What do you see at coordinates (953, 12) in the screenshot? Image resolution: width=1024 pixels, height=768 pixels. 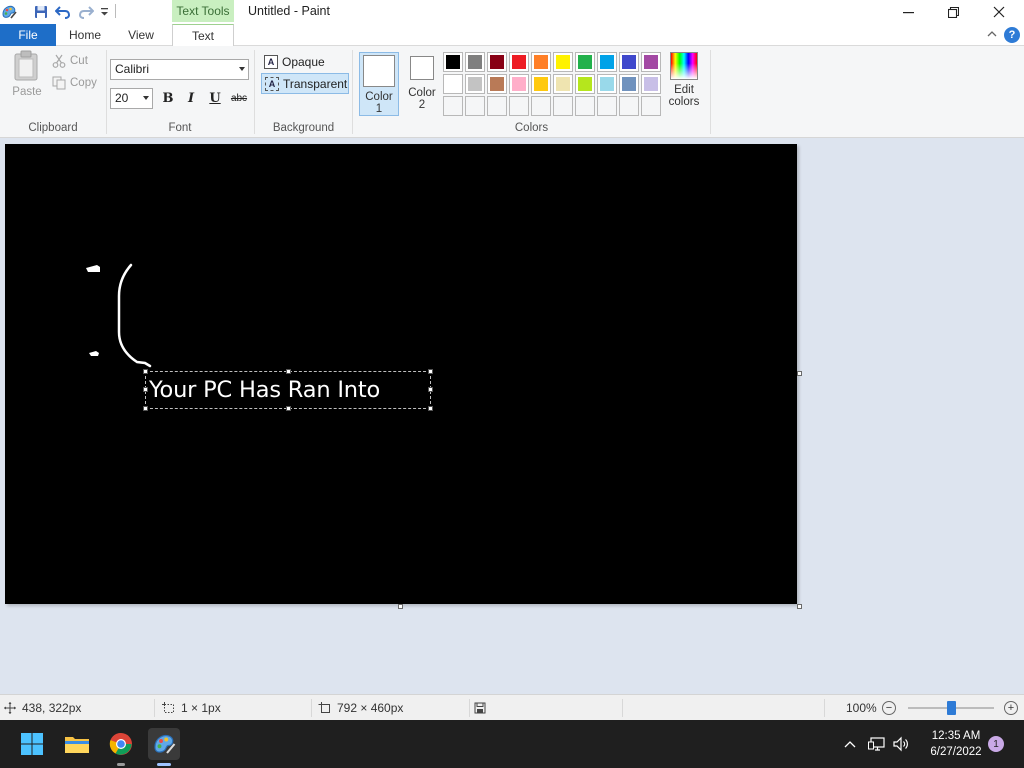 I see `restore-button` at bounding box center [953, 12].